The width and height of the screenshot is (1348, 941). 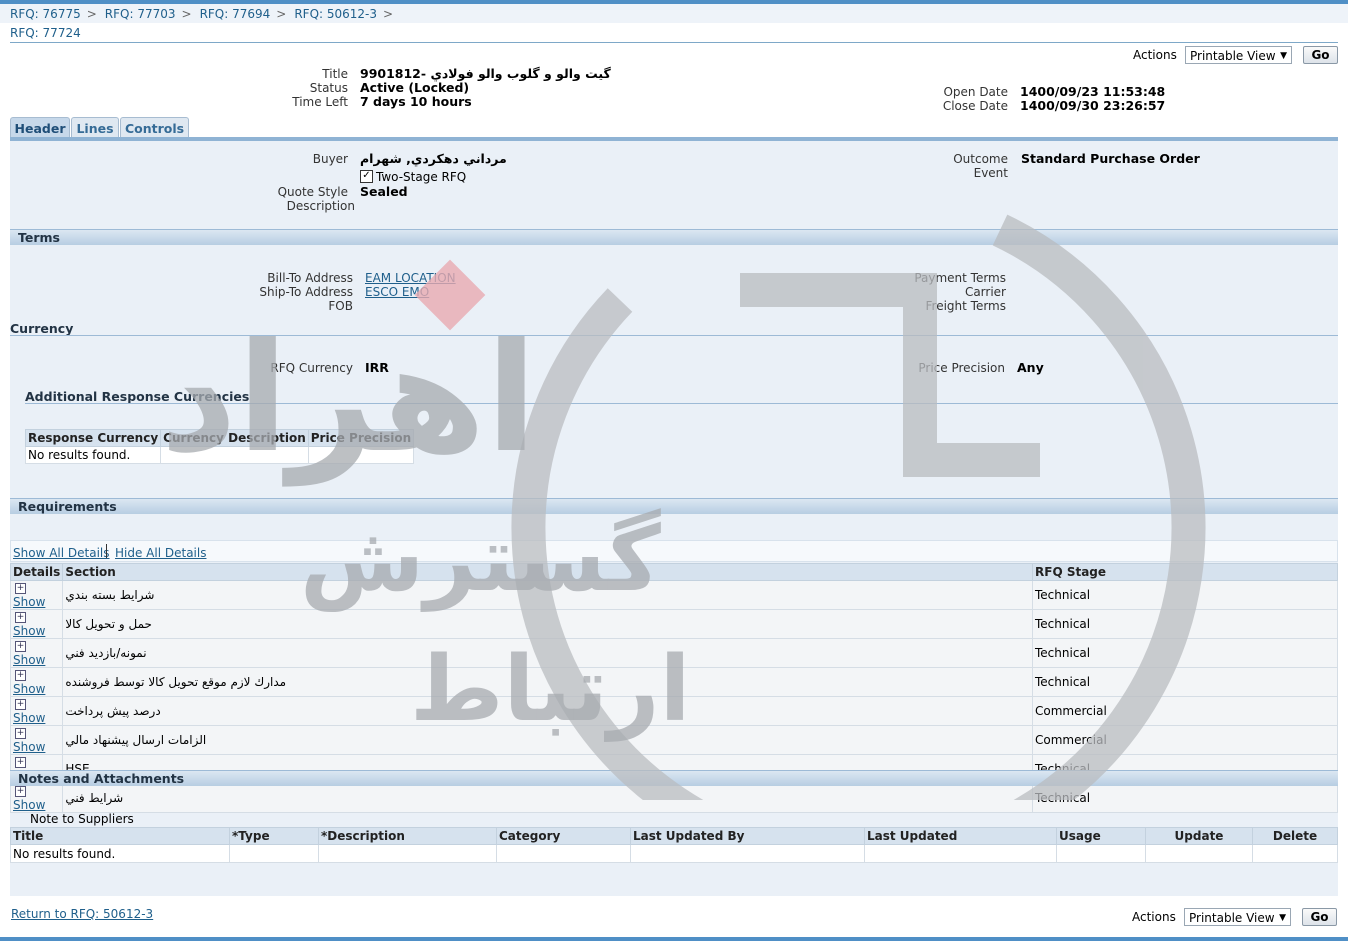 What do you see at coordinates (235, 14) in the screenshot?
I see `breadcrumb-link: RFQ: 77694` at bounding box center [235, 14].